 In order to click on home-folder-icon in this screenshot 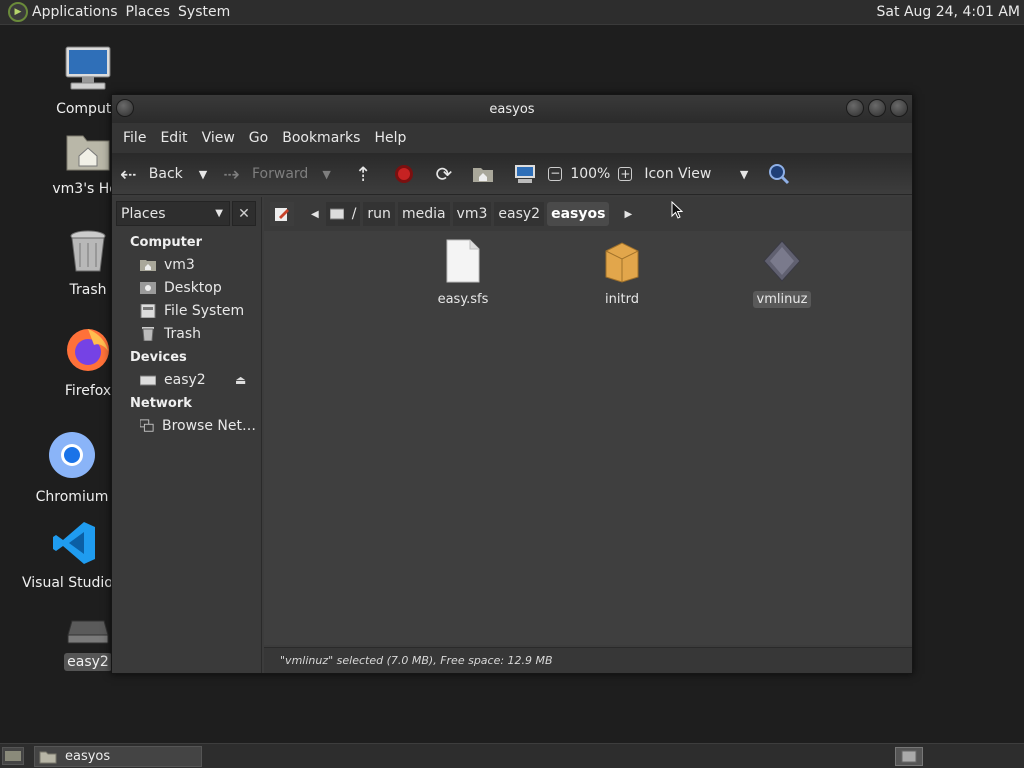, I will do `click(88, 153)`.